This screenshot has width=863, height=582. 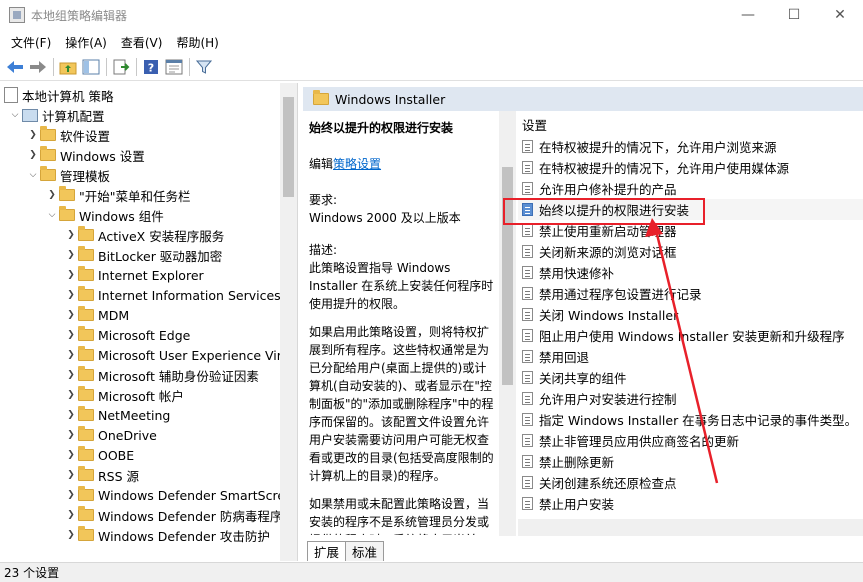 I want to click on tree-item-windows-settings: ❯ Windows 设置, so click(x=85, y=155).